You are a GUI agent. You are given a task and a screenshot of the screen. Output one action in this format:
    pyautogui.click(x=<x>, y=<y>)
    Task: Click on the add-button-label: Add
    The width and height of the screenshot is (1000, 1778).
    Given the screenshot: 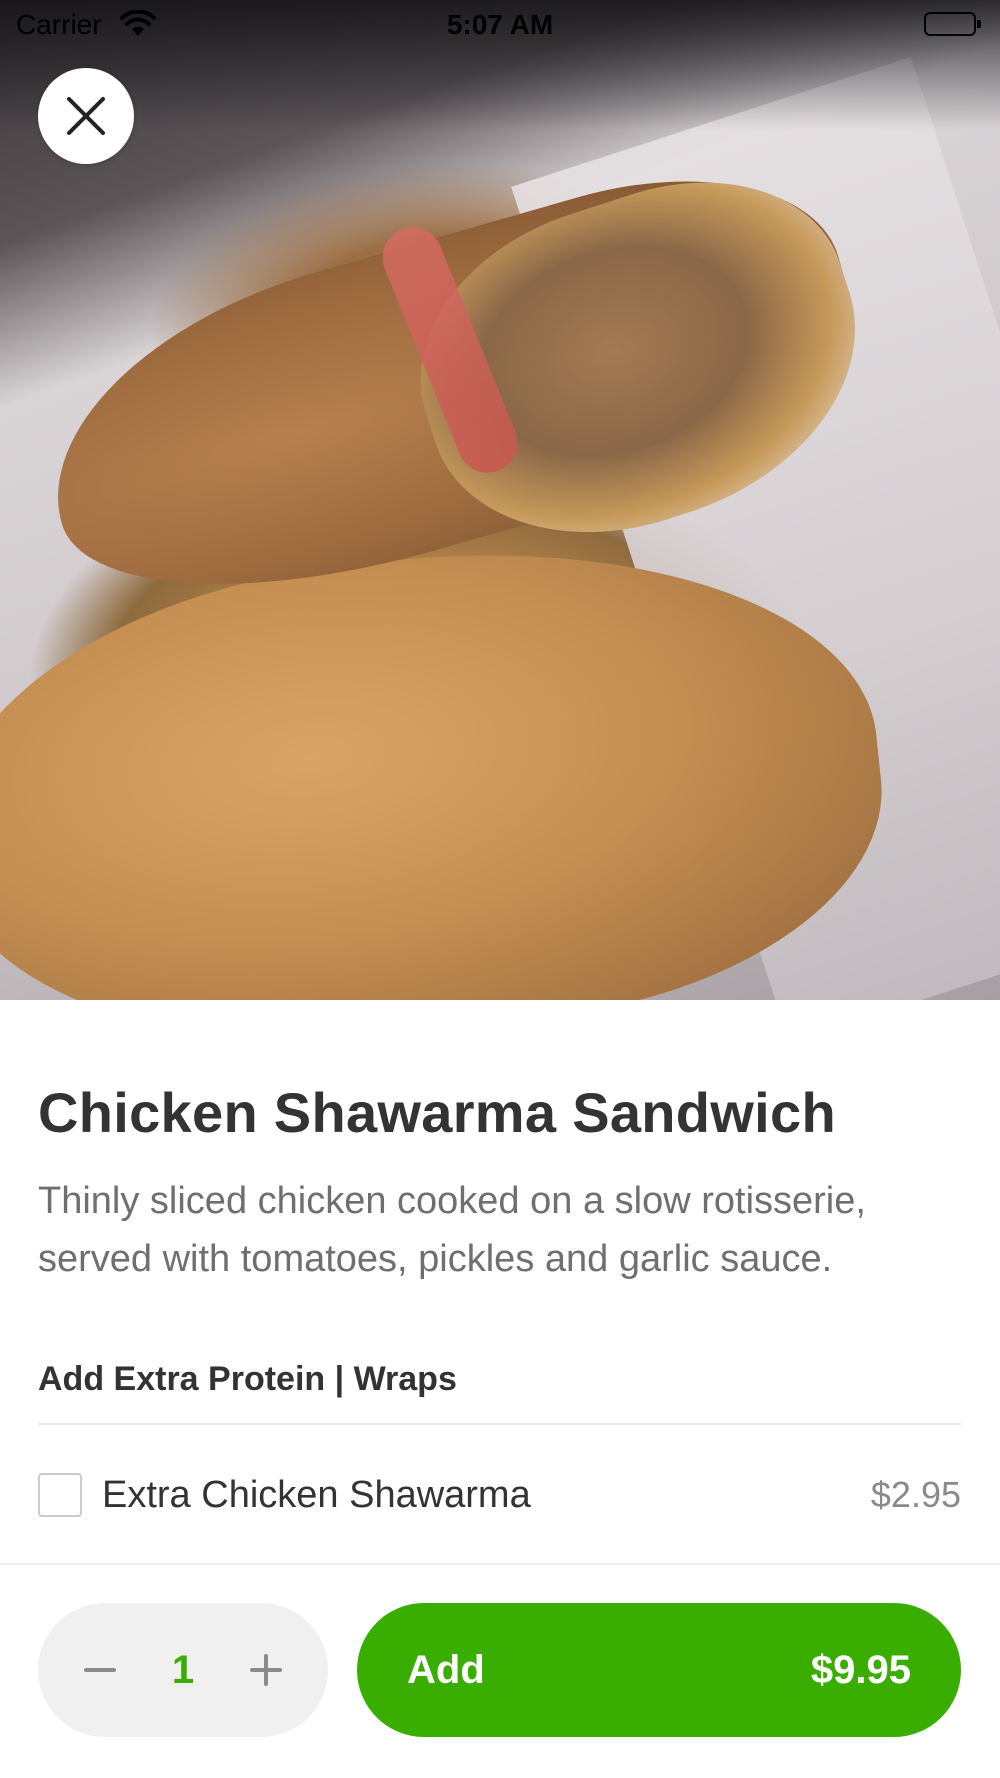 What is the action you would take?
    pyautogui.click(x=446, y=1669)
    